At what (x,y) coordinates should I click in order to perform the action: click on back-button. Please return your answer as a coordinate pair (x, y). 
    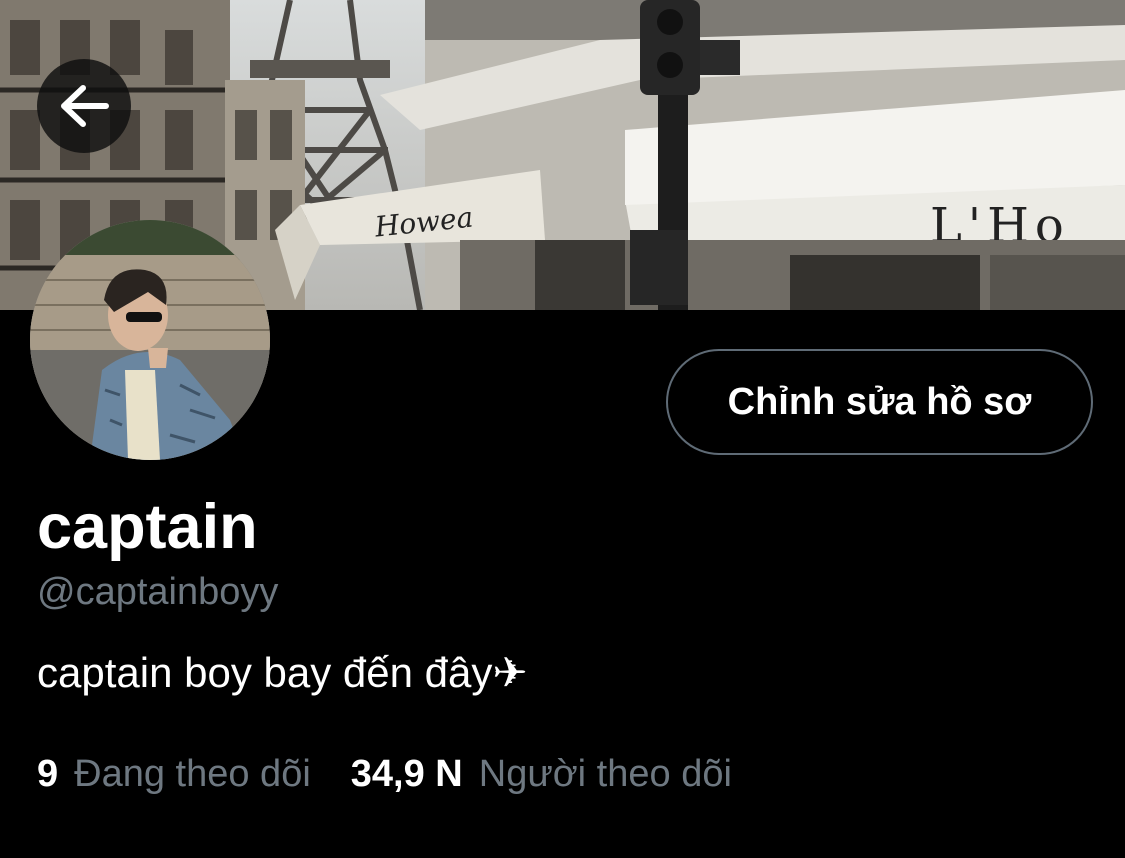
    Looking at the image, I should click on (84, 106).